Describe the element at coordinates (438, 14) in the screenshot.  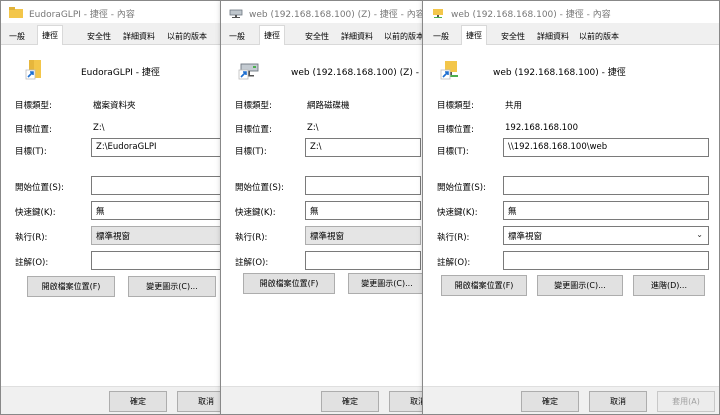
I see `network-share-title-icon` at that location.